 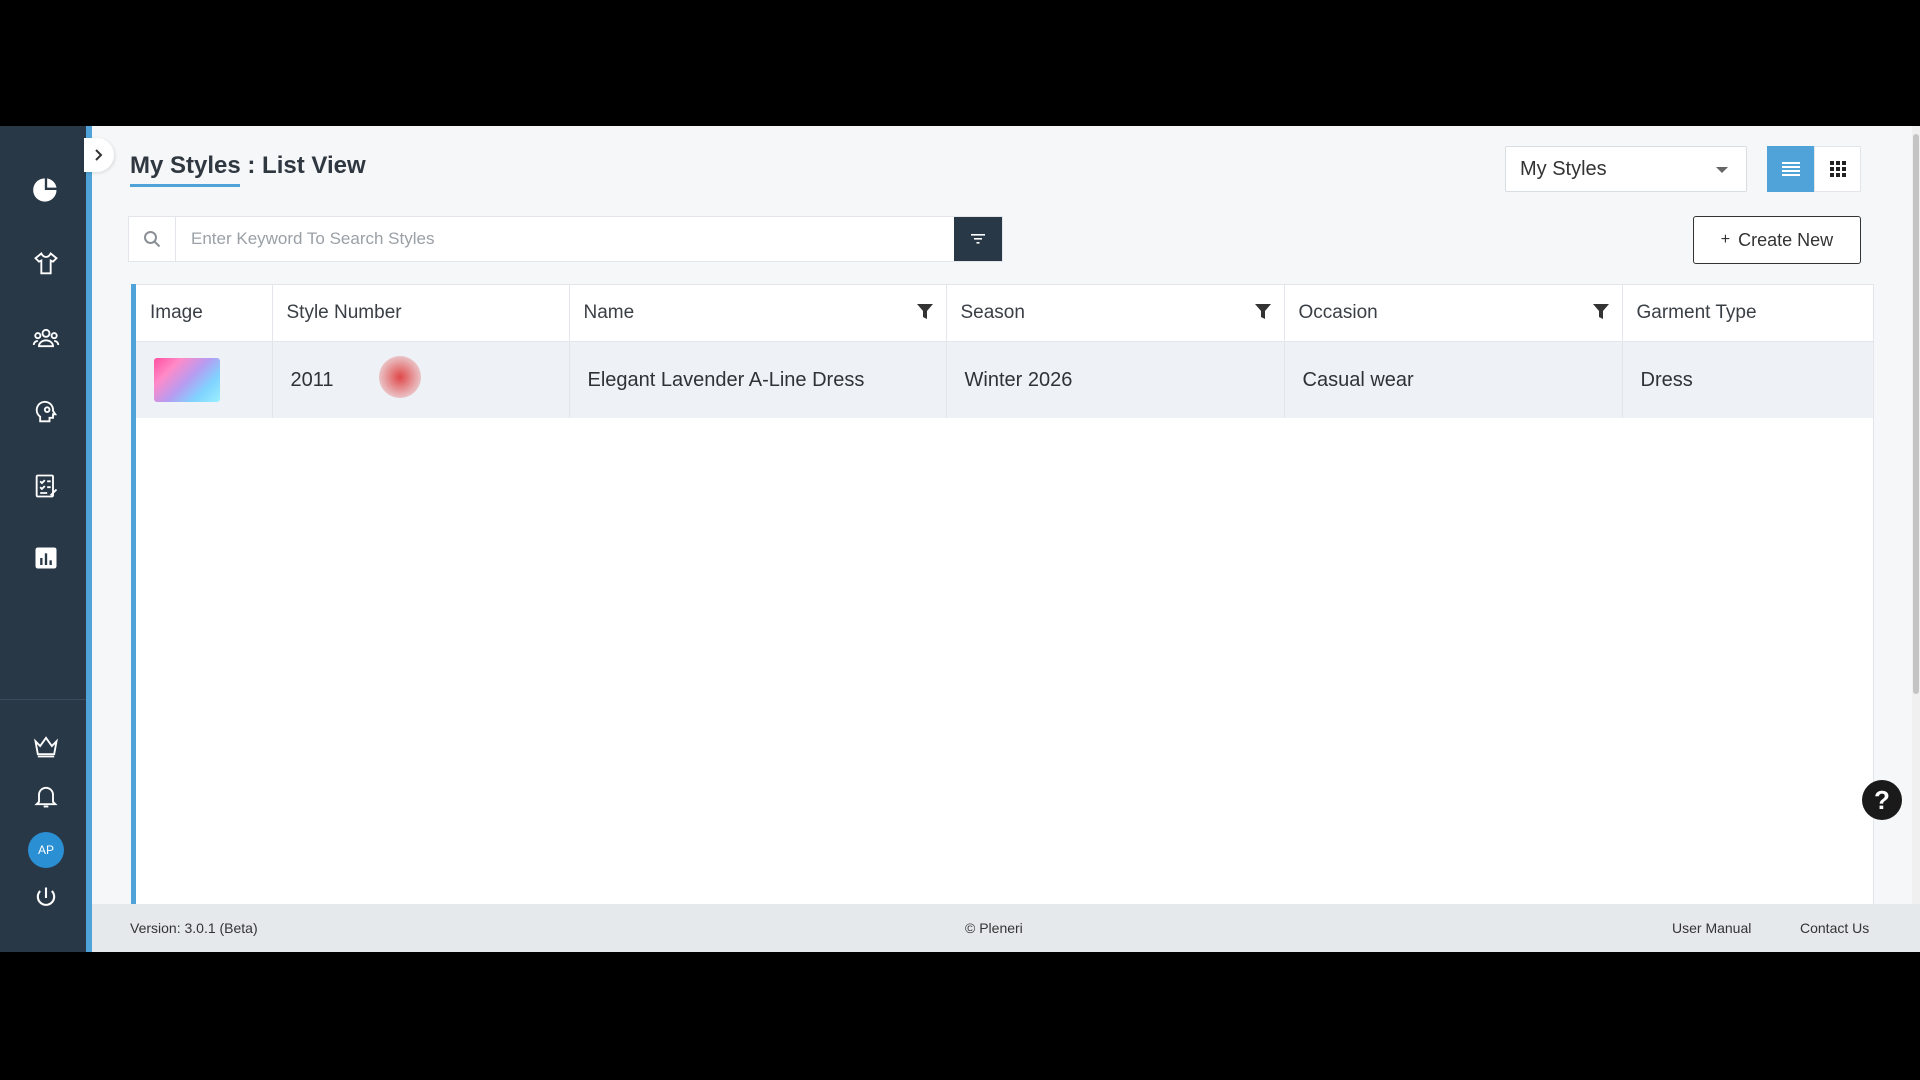 I want to click on crown-icon, so click(x=46, y=746).